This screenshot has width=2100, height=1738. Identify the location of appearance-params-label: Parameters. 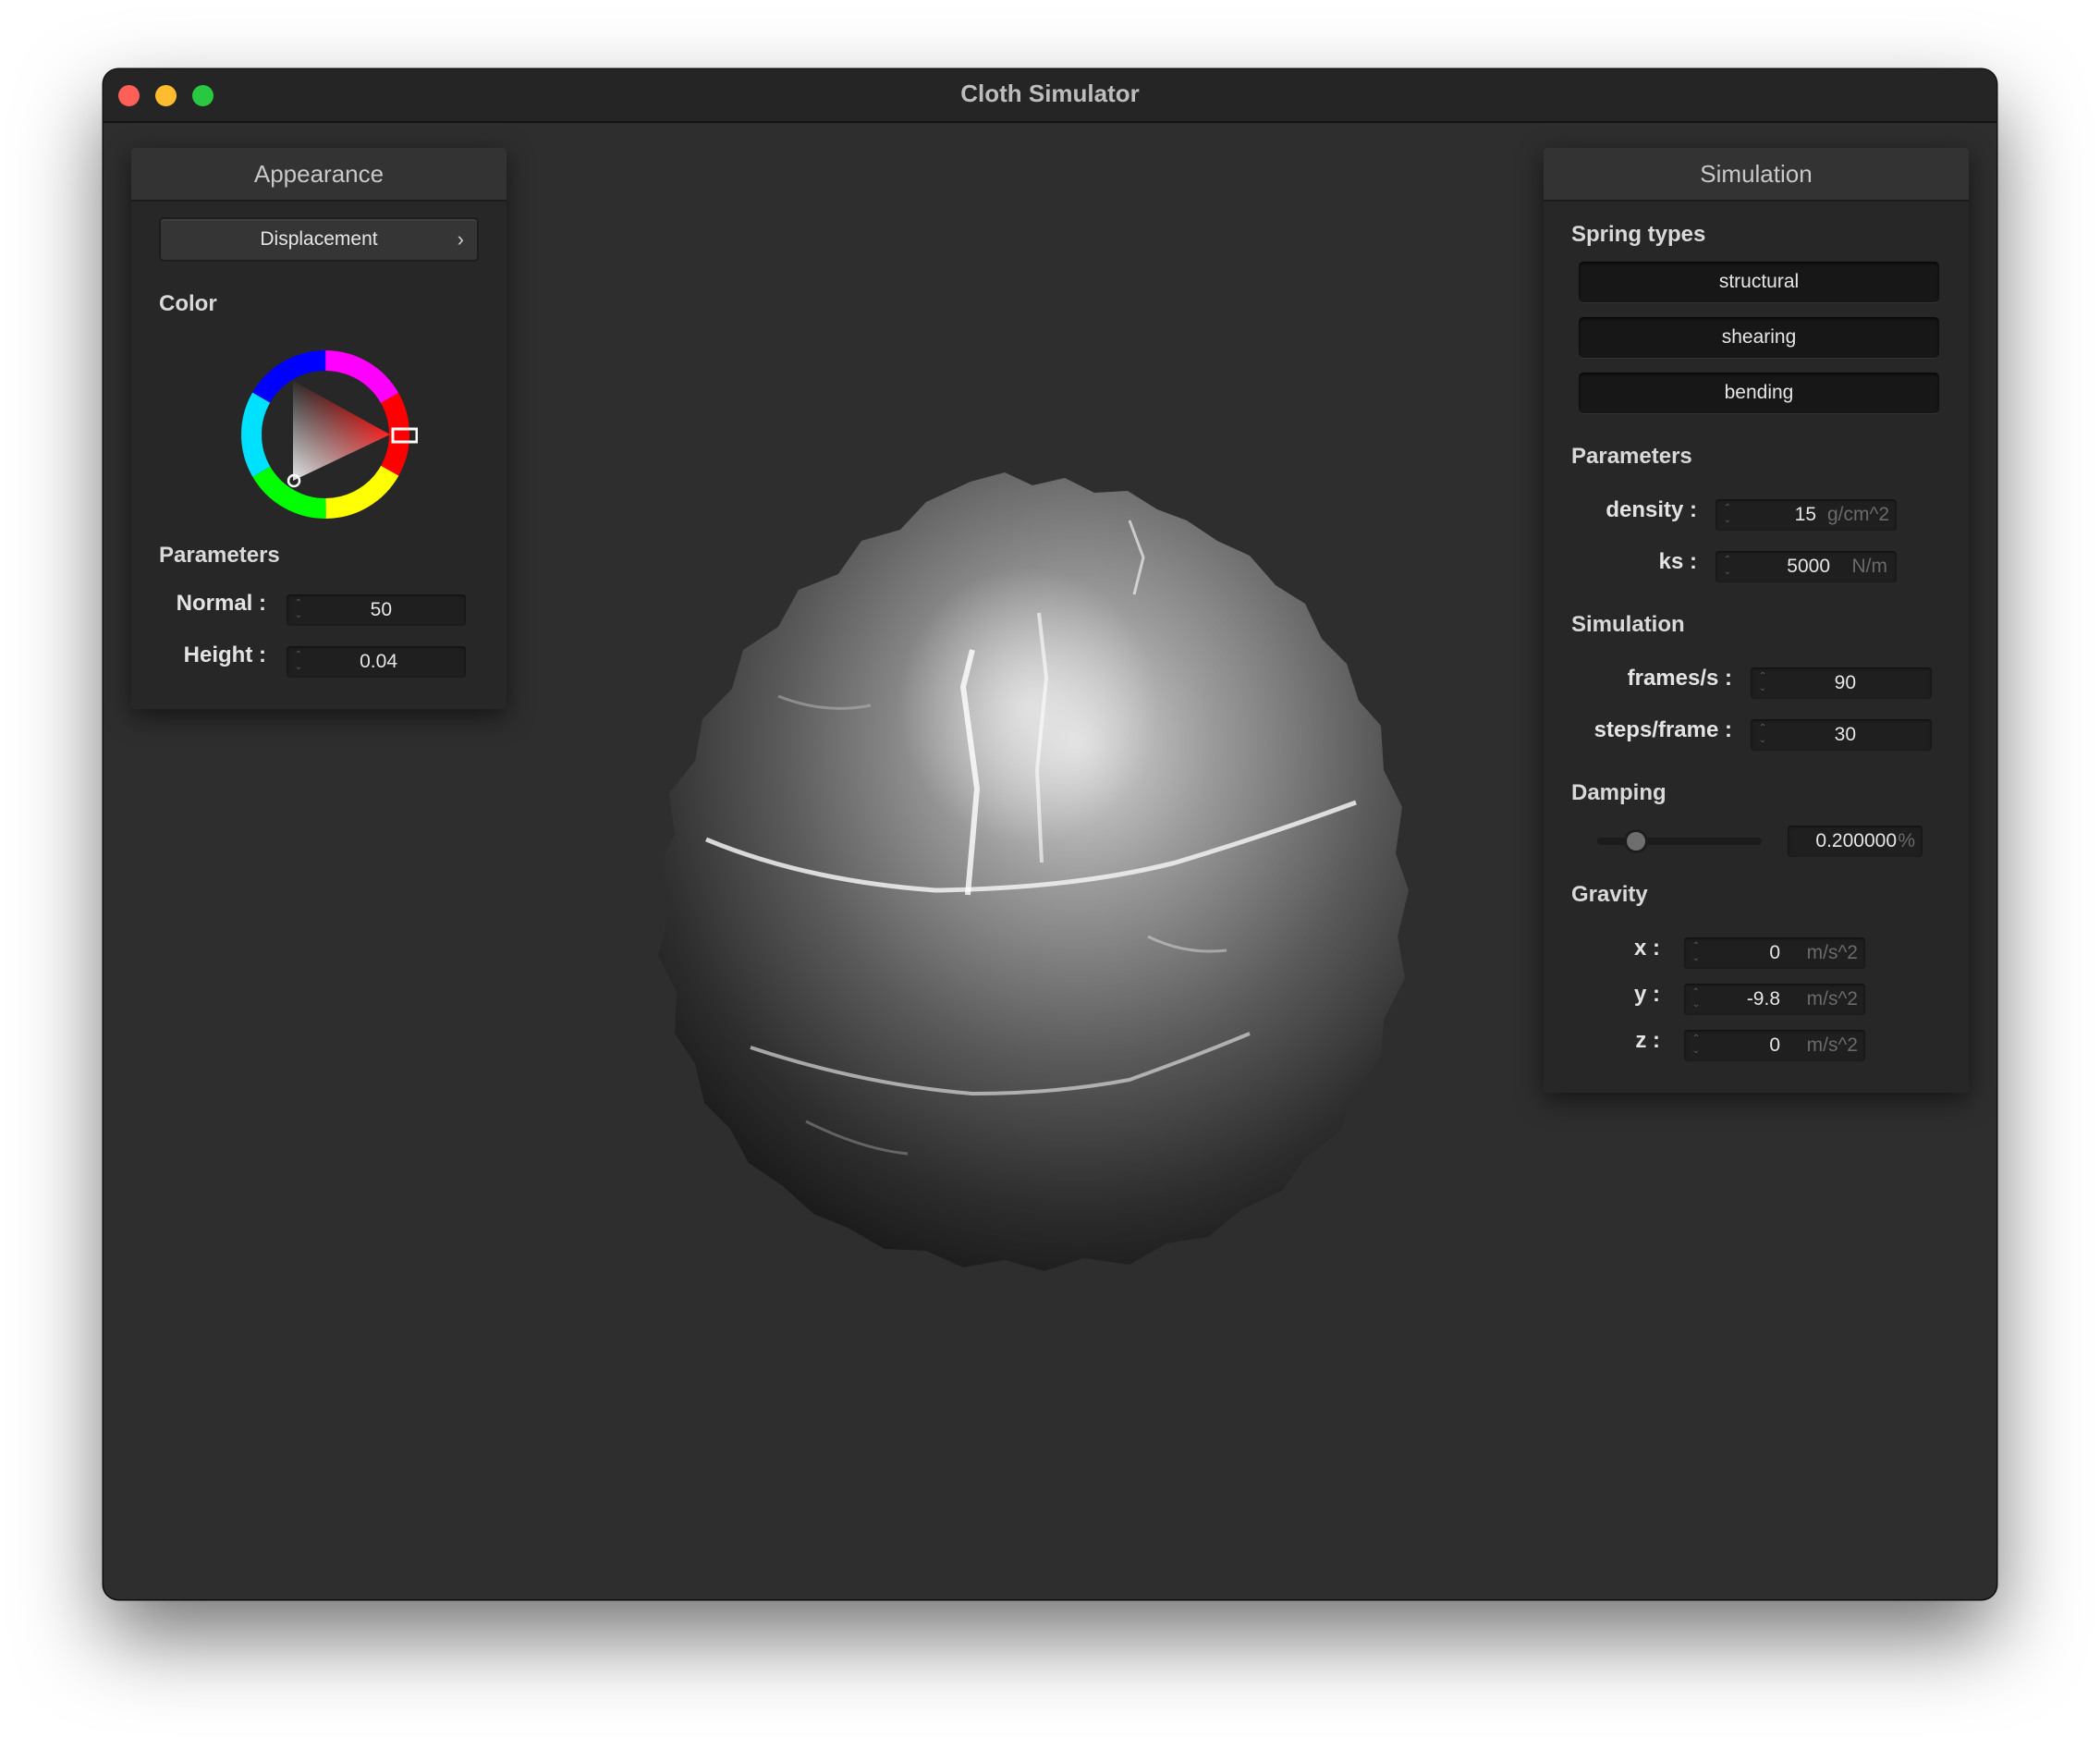
(220, 555).